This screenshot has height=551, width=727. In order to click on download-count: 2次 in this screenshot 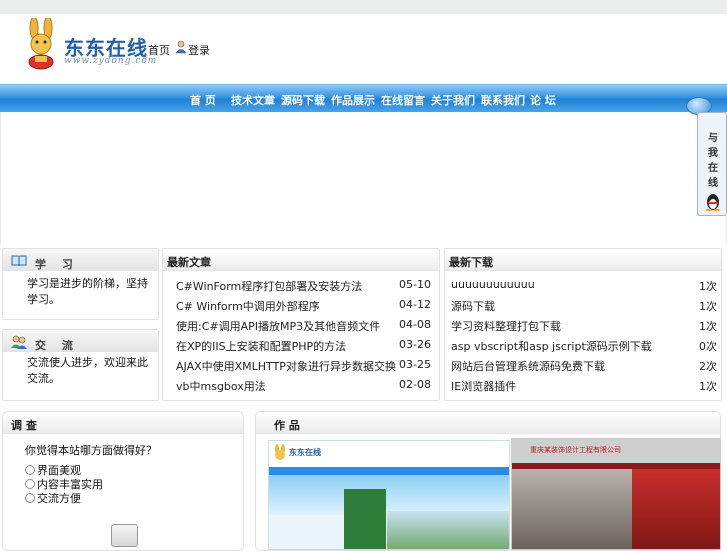, I will do `click(708, 366)`.